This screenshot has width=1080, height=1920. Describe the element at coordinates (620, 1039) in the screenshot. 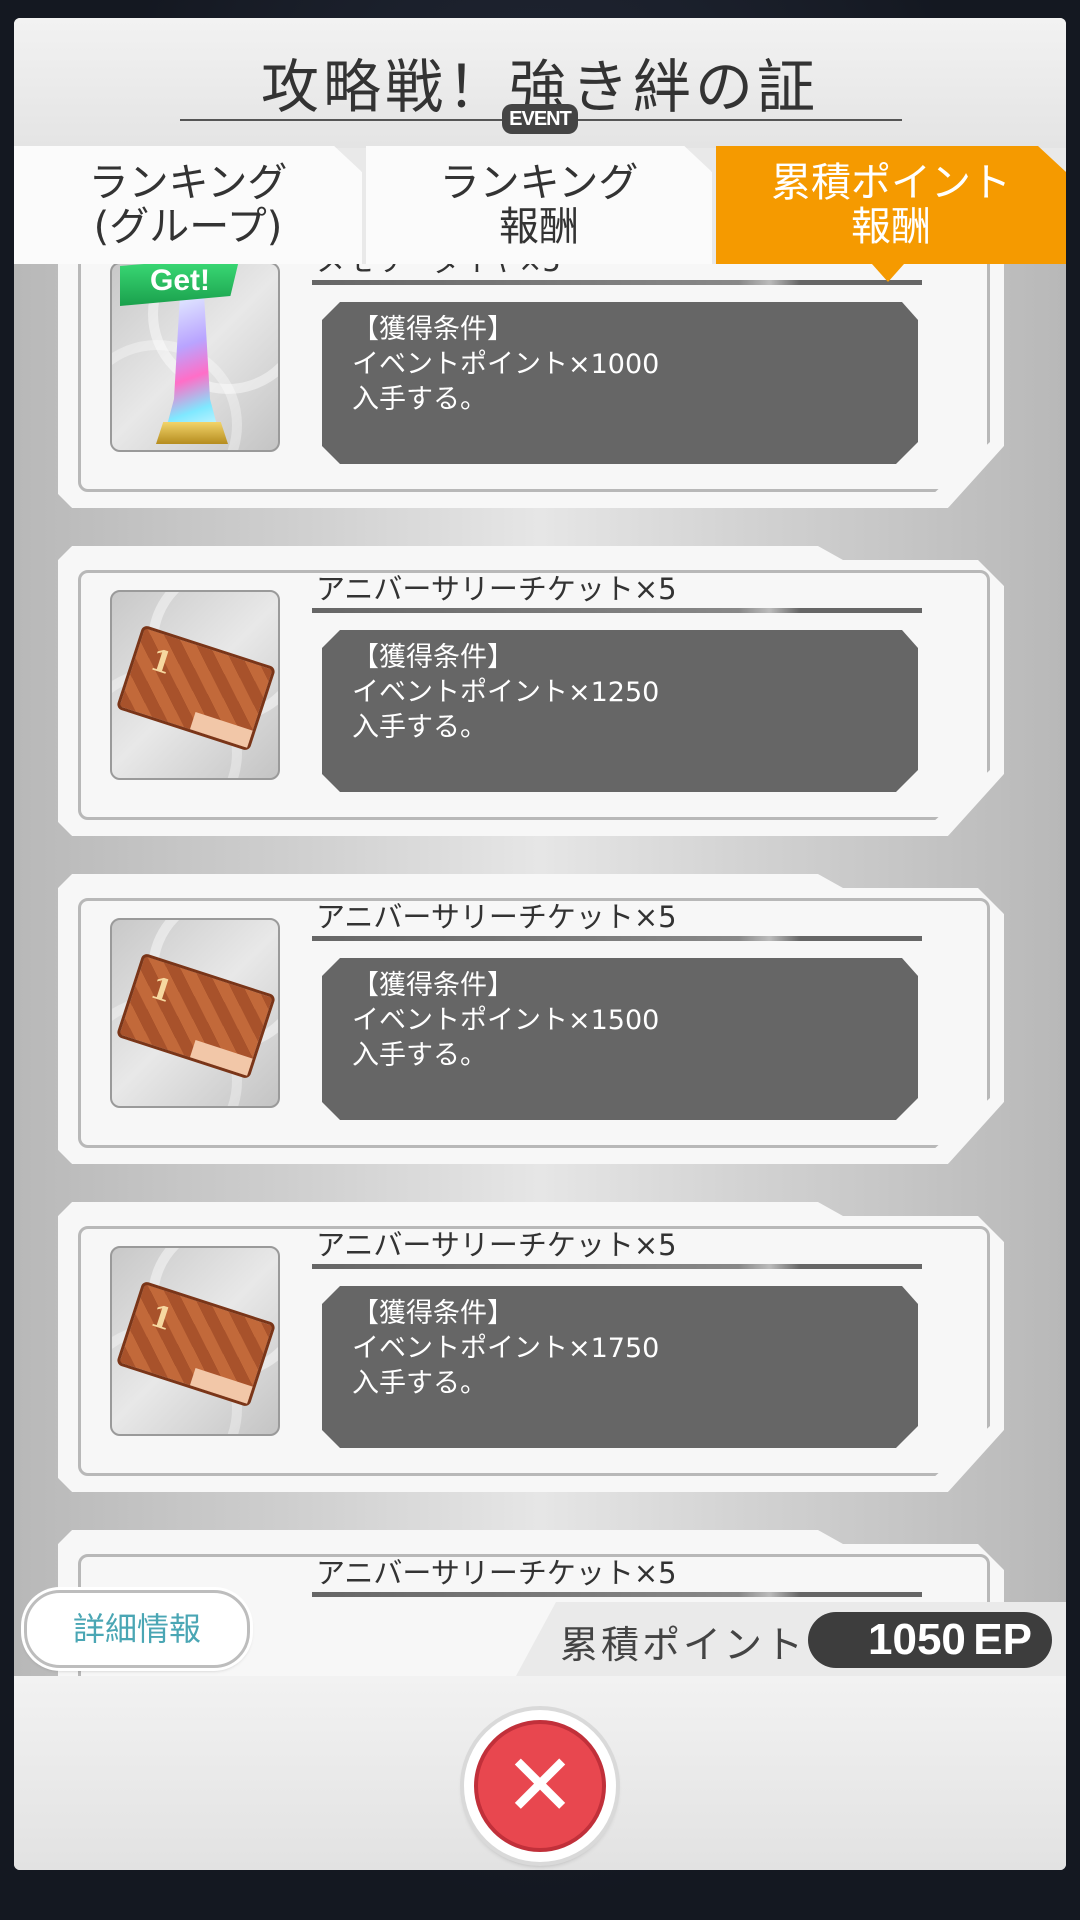

I see `condition-box: 【獲得条件】 イベントポイント×1500 入手する。` at that location.